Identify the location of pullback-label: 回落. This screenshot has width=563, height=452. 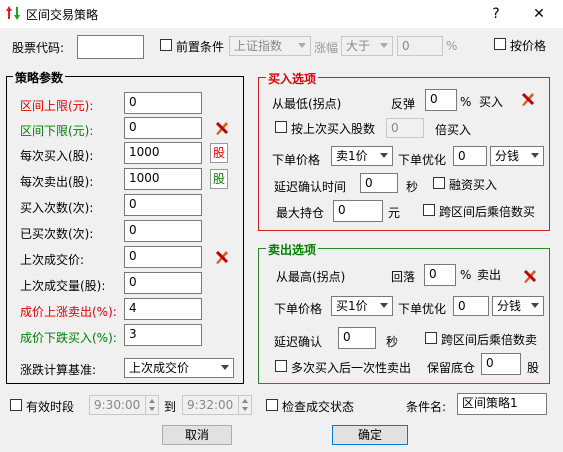
(403, 277).